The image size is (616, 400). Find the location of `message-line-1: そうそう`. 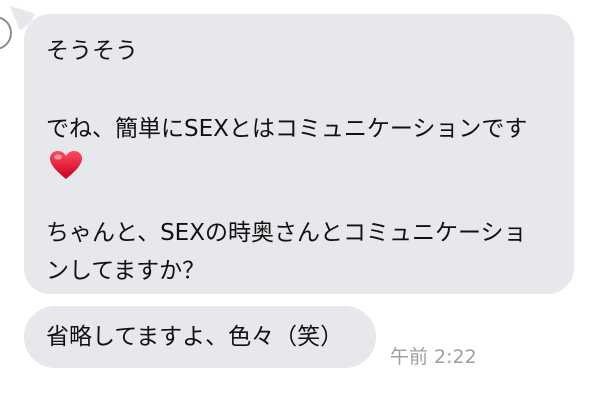

message-line-1: そうそう is located at coordinates (92, 51).